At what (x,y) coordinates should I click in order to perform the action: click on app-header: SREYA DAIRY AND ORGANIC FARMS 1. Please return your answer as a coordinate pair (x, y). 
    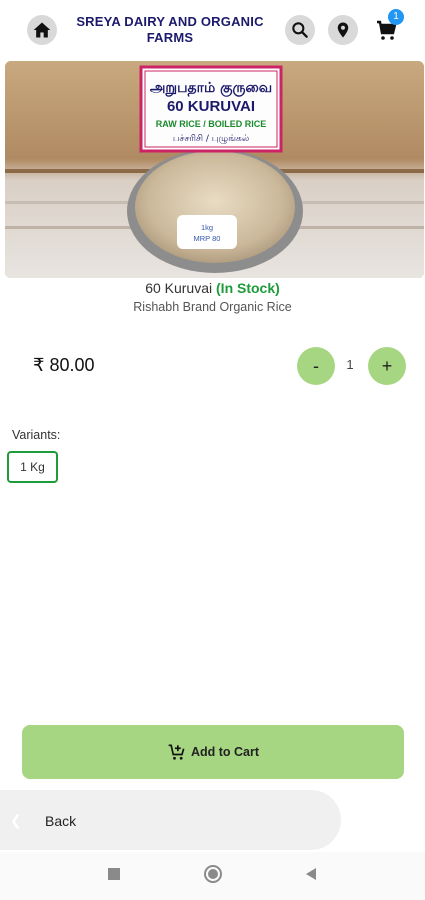
    Looking at the image, I should click on (212, 30).